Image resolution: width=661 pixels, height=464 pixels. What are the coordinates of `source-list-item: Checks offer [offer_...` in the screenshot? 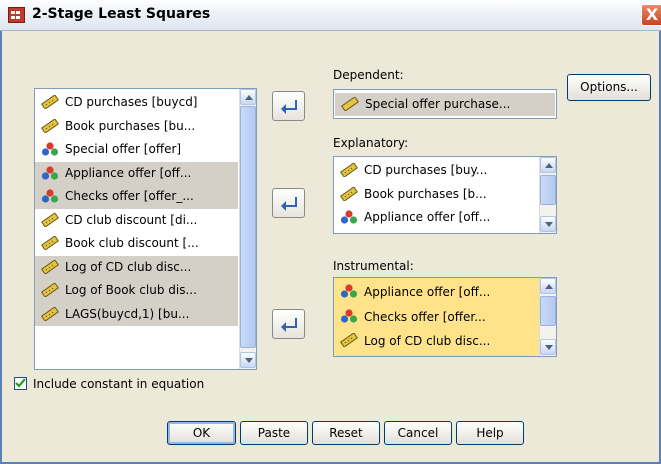 It's located at (136, 197).